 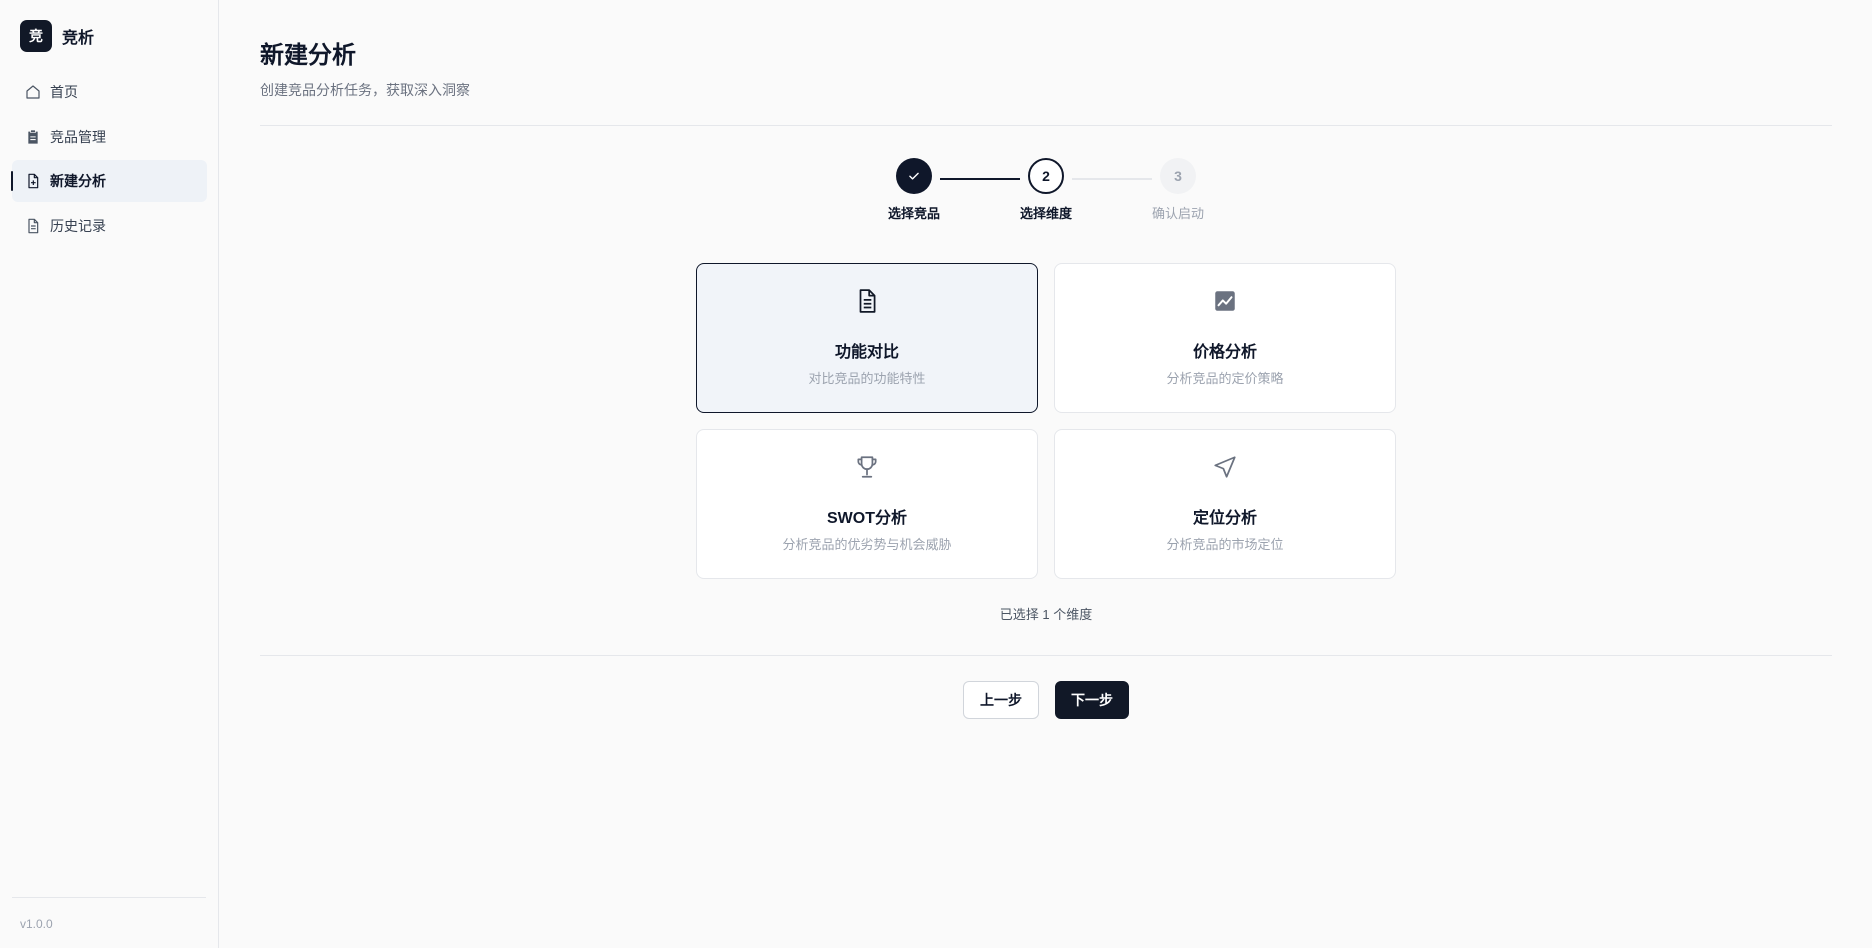 What do you see at coordinates (78, 181) in the screenshot?
I see `sidebar-item-label: 新建分析` at bounding box center [78, 181].